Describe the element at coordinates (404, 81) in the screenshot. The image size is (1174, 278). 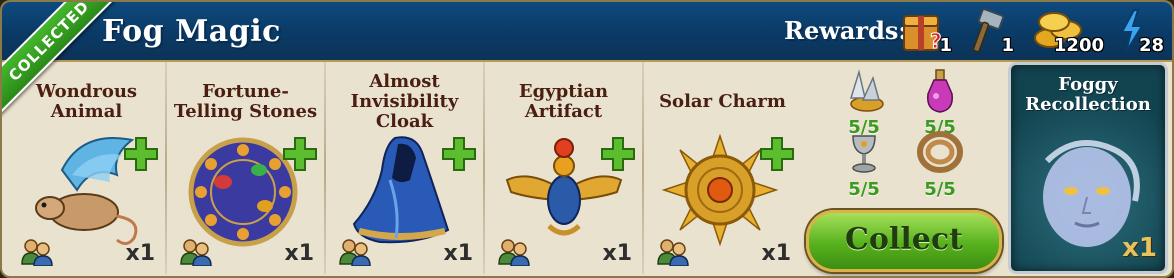
I see `item-name-line: Almost` at that location.